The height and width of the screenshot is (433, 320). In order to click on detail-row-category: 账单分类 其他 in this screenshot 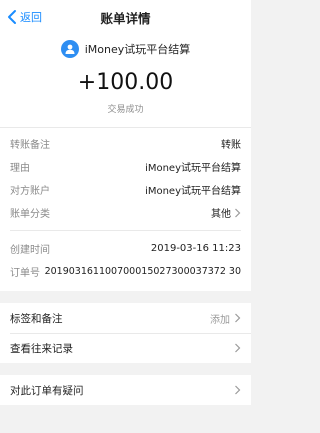, I will do `click(125, 212)`.